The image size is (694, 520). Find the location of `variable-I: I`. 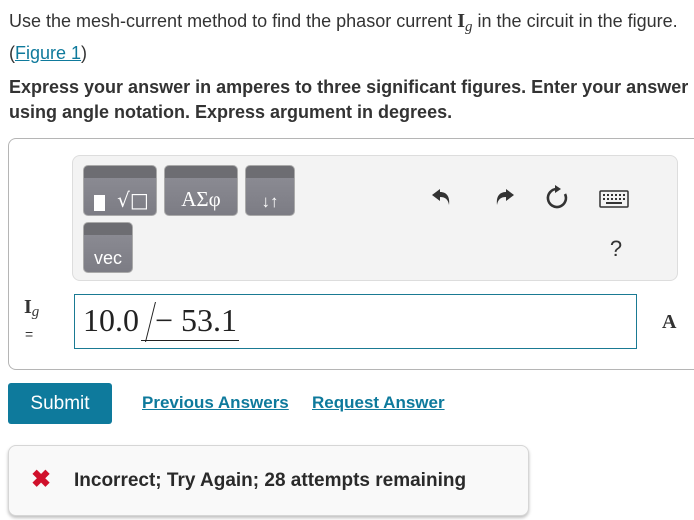

variable-I: I is located at coordinates (461, 21).